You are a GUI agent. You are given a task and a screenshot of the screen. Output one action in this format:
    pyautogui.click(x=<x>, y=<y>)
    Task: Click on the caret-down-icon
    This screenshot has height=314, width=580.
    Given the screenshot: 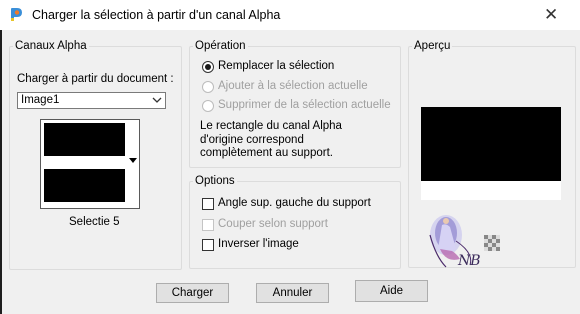 What is the action you would take?
    pyautogui.click(x=133, y=160)
    